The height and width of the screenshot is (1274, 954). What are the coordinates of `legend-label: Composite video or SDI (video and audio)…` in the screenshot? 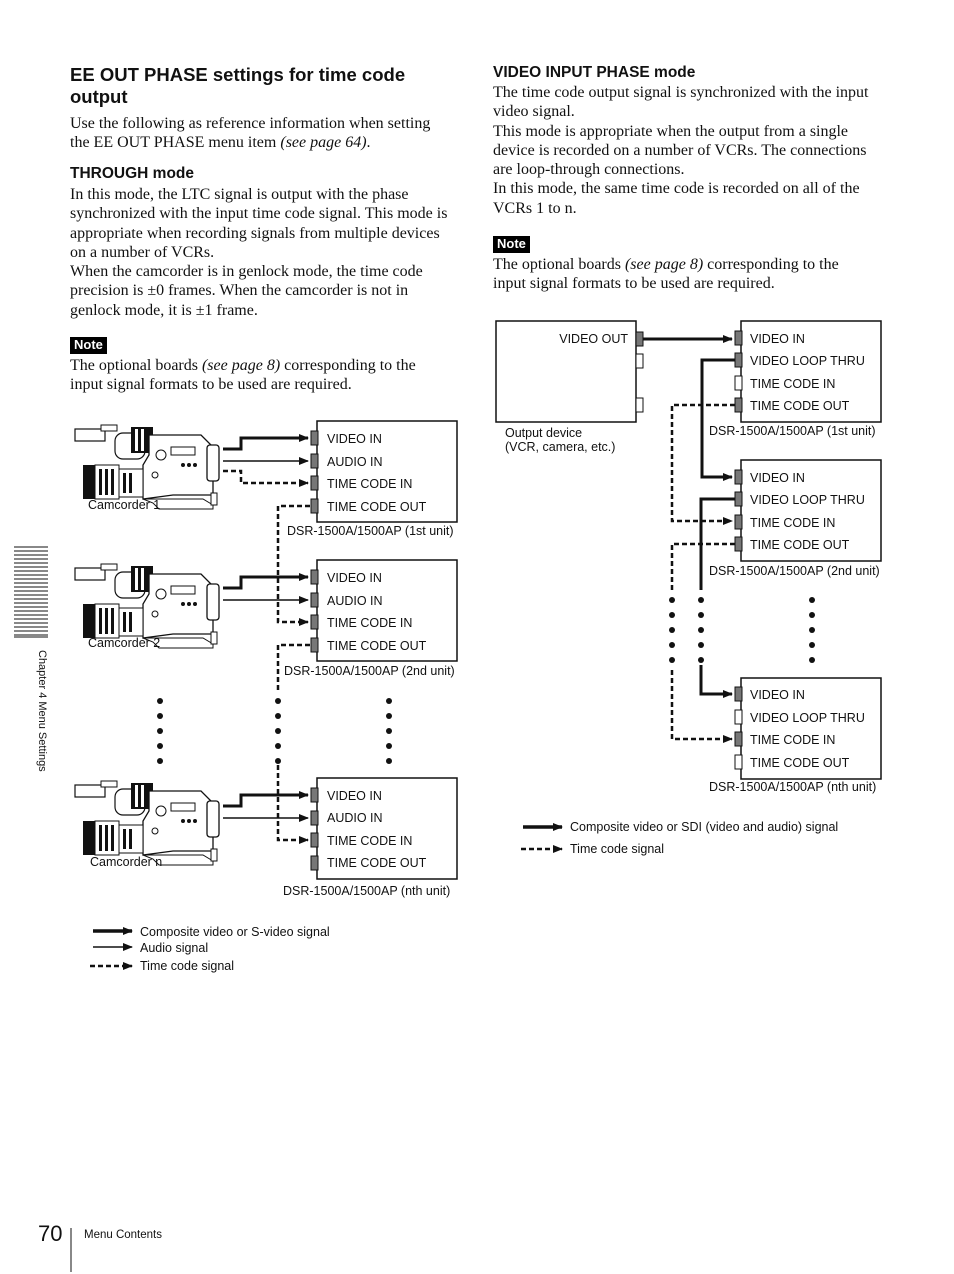 It's located at (704, 827).